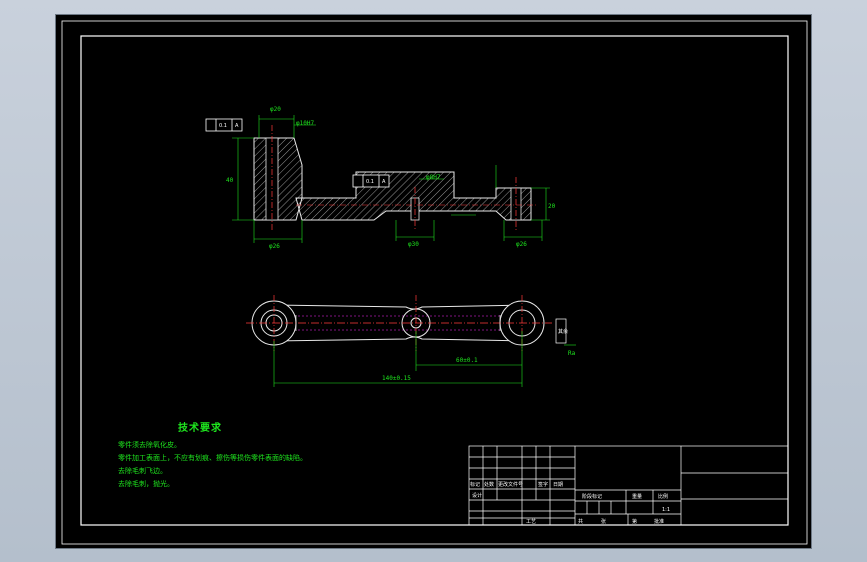  Describe the element at coordinates (572, 353) in the screenshot. I see `roughness-symbol: Ra` at that location.